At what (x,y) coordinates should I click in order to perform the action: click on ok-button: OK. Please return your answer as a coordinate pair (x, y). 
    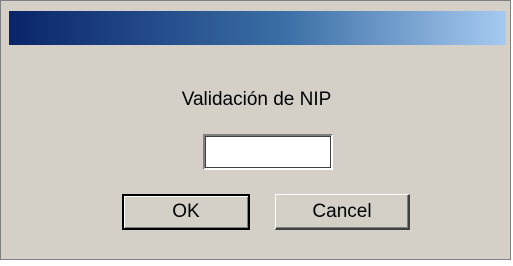
    Looking at the image, I should click on (186, 212).